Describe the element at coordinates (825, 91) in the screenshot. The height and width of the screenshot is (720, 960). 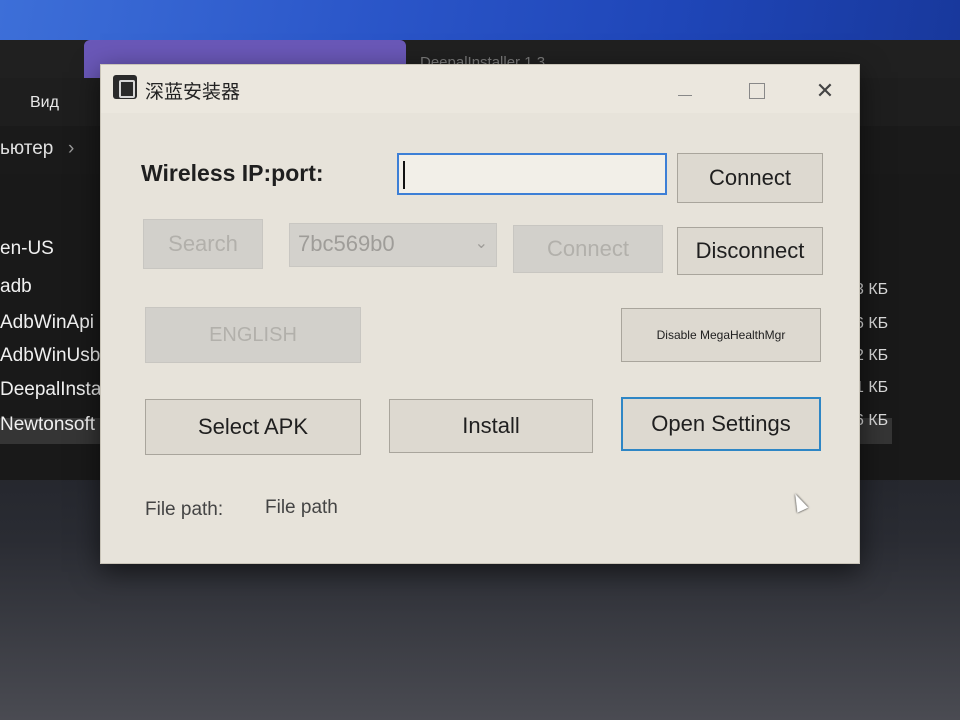
I see `close-icon: ✕` at that location.